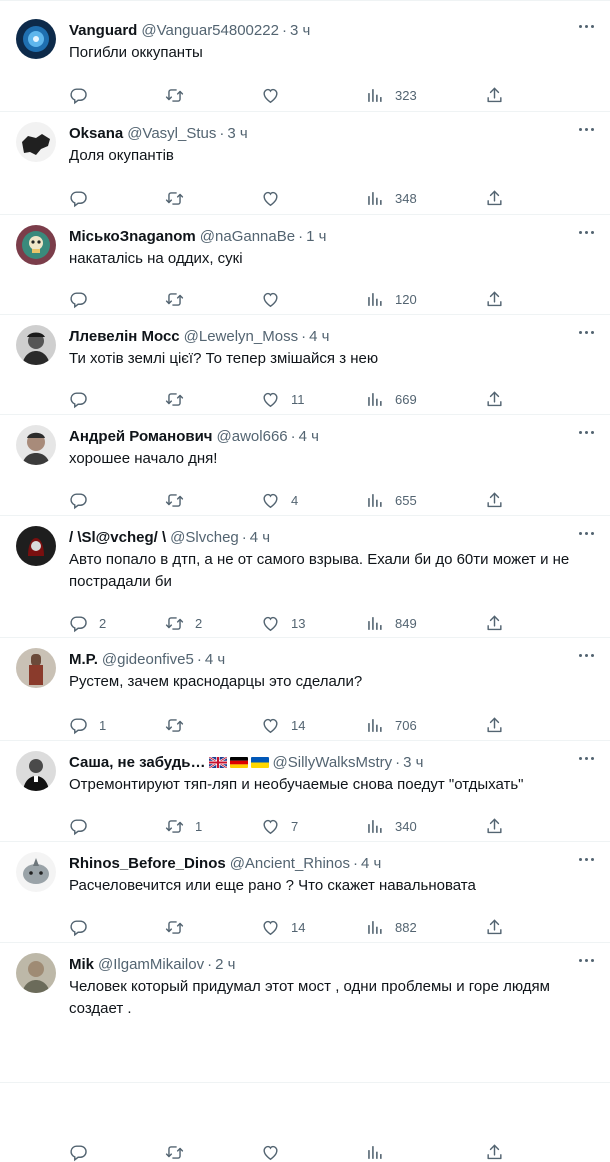 The width and height of the screenshot is (610, 1162). I want to click on views-button: 348, so click(391, 198).